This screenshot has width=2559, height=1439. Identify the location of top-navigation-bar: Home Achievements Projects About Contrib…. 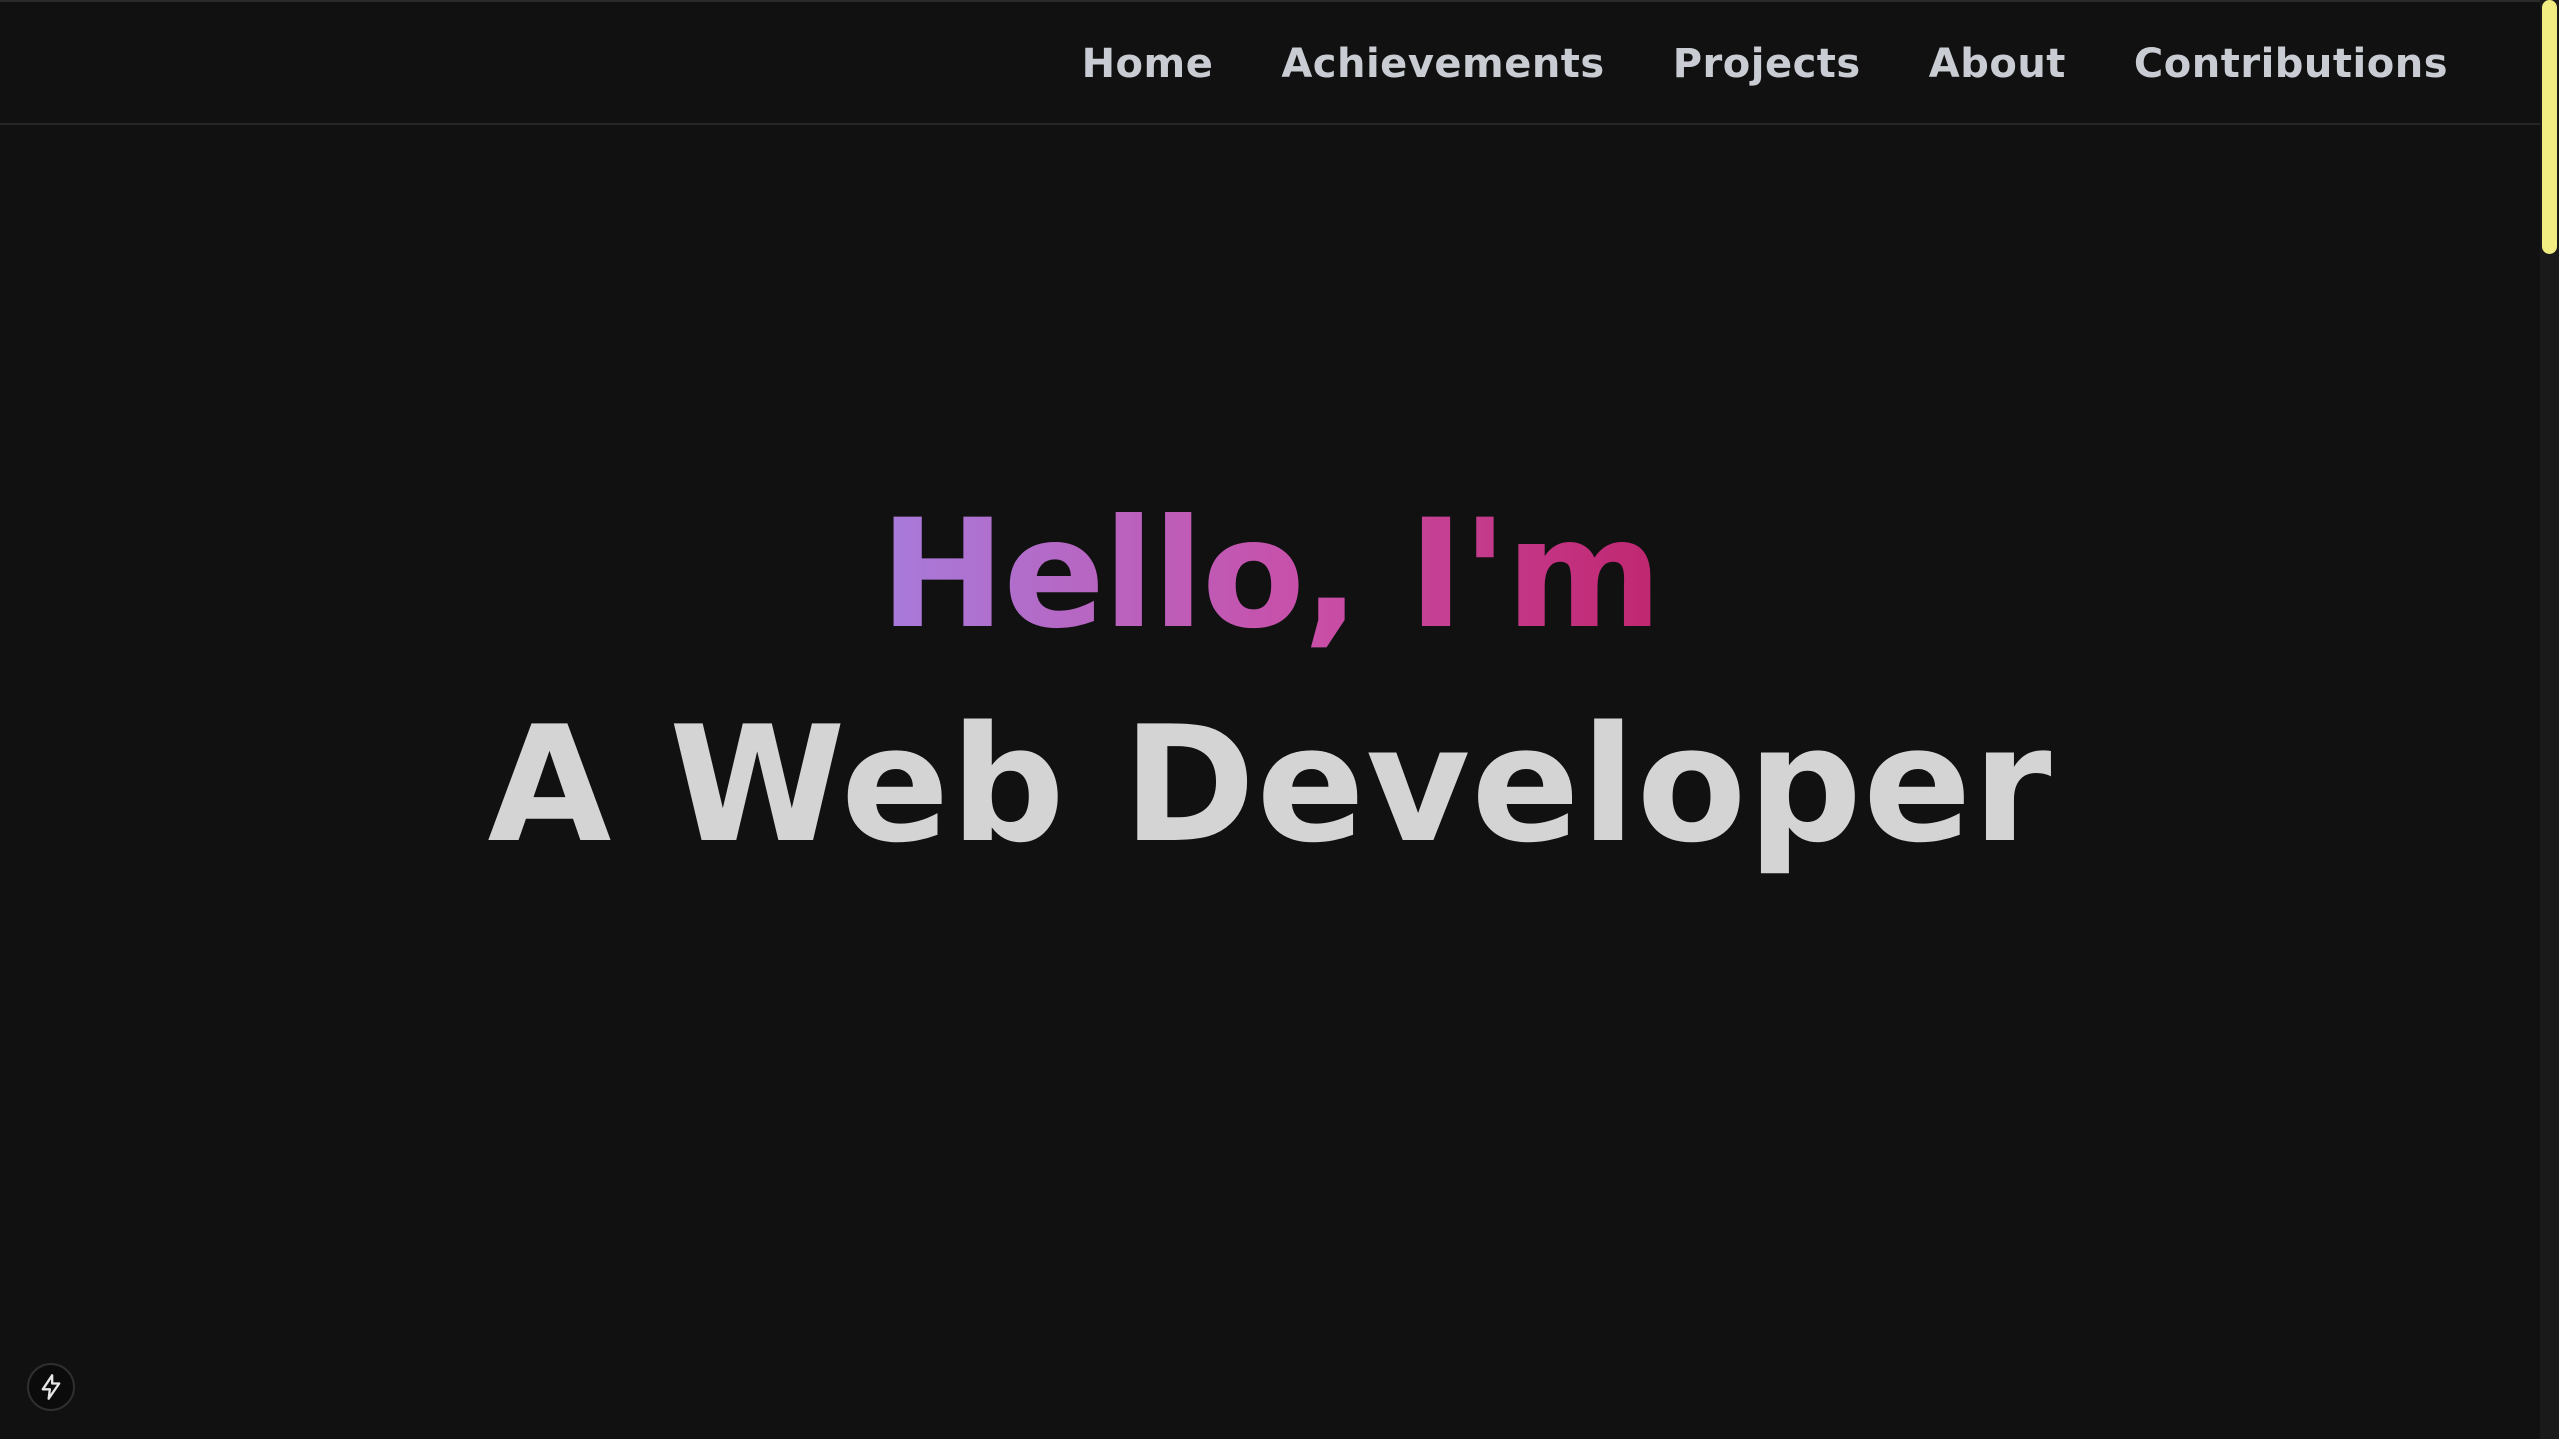
(1270, 62).